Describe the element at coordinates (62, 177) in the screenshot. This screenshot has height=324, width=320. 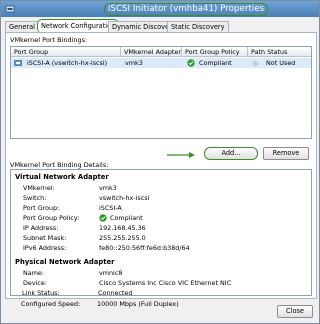
I see `virtual-adapter-title: Virtual Network Adapter` at that location.